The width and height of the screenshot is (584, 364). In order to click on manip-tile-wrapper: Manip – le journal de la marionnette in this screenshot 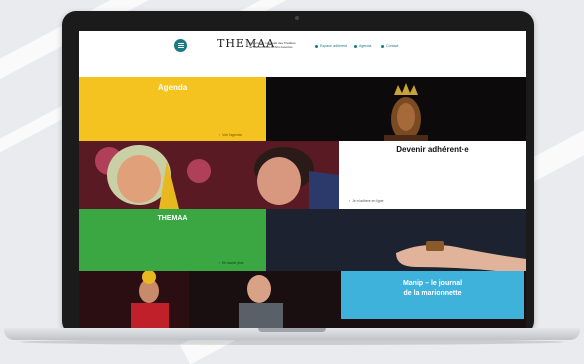, I will do `click(432, 301)`.